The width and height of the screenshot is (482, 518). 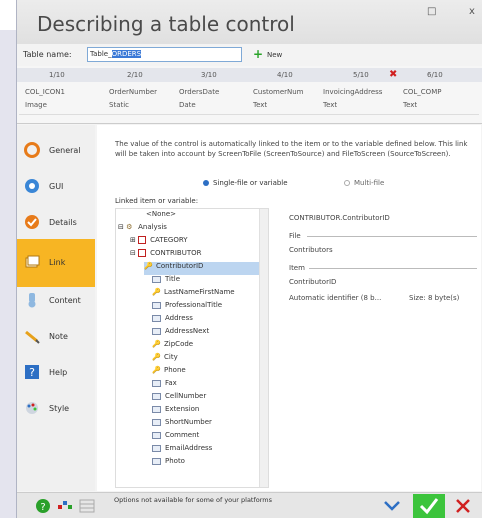 I want to click on tree-item-photo: Photo, so click(x=168, y=463).